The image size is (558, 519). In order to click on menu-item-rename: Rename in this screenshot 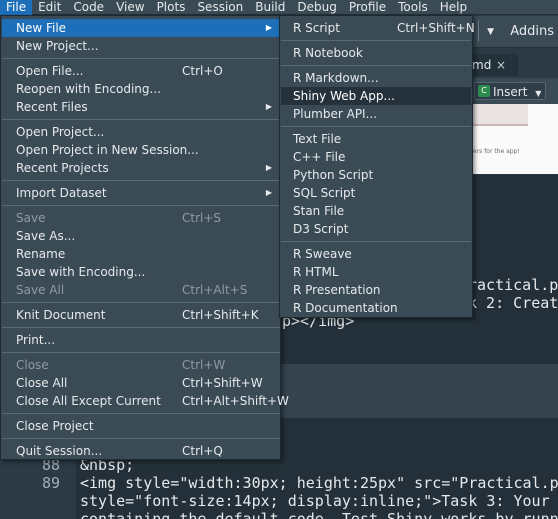, I will do `click(141, 254)`.